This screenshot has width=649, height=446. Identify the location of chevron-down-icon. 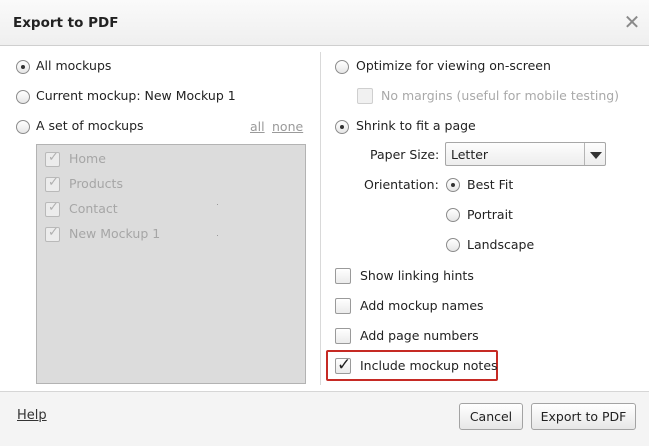
(596, 155).